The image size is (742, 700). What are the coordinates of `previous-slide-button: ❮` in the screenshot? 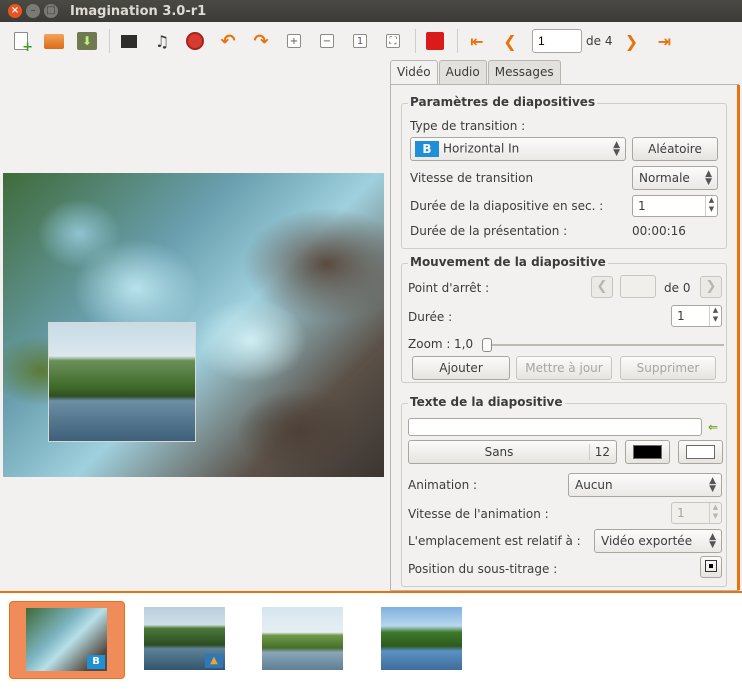 It's located at (510, 41).